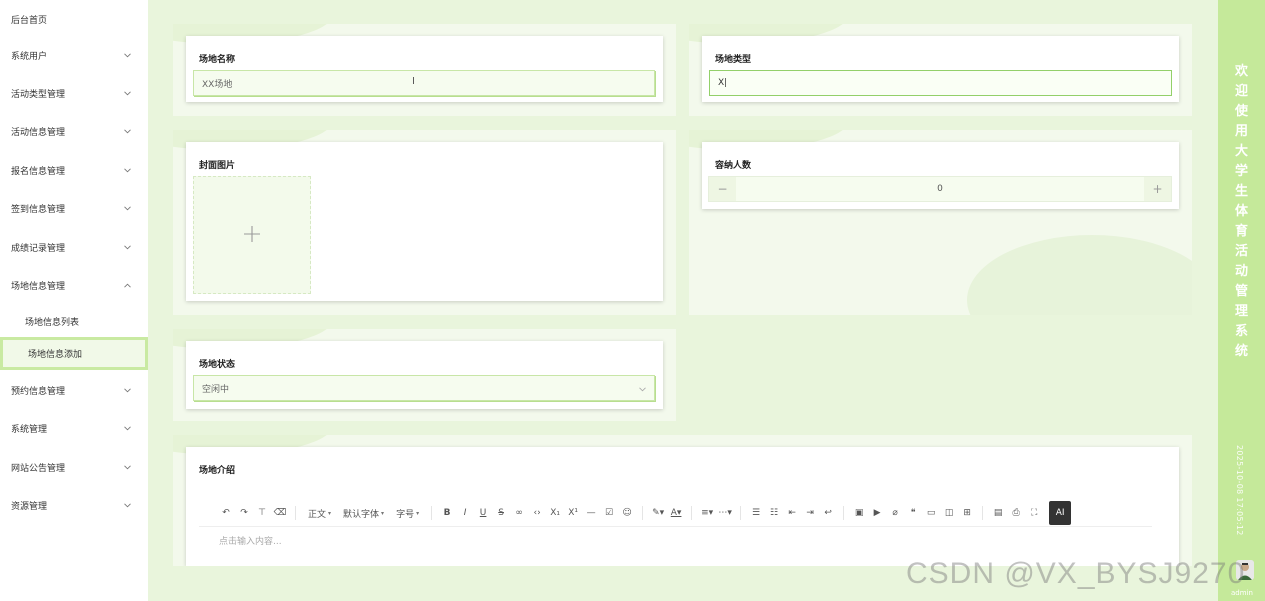  I want to click on caret-down-icon: ▾, so click(330, 513).